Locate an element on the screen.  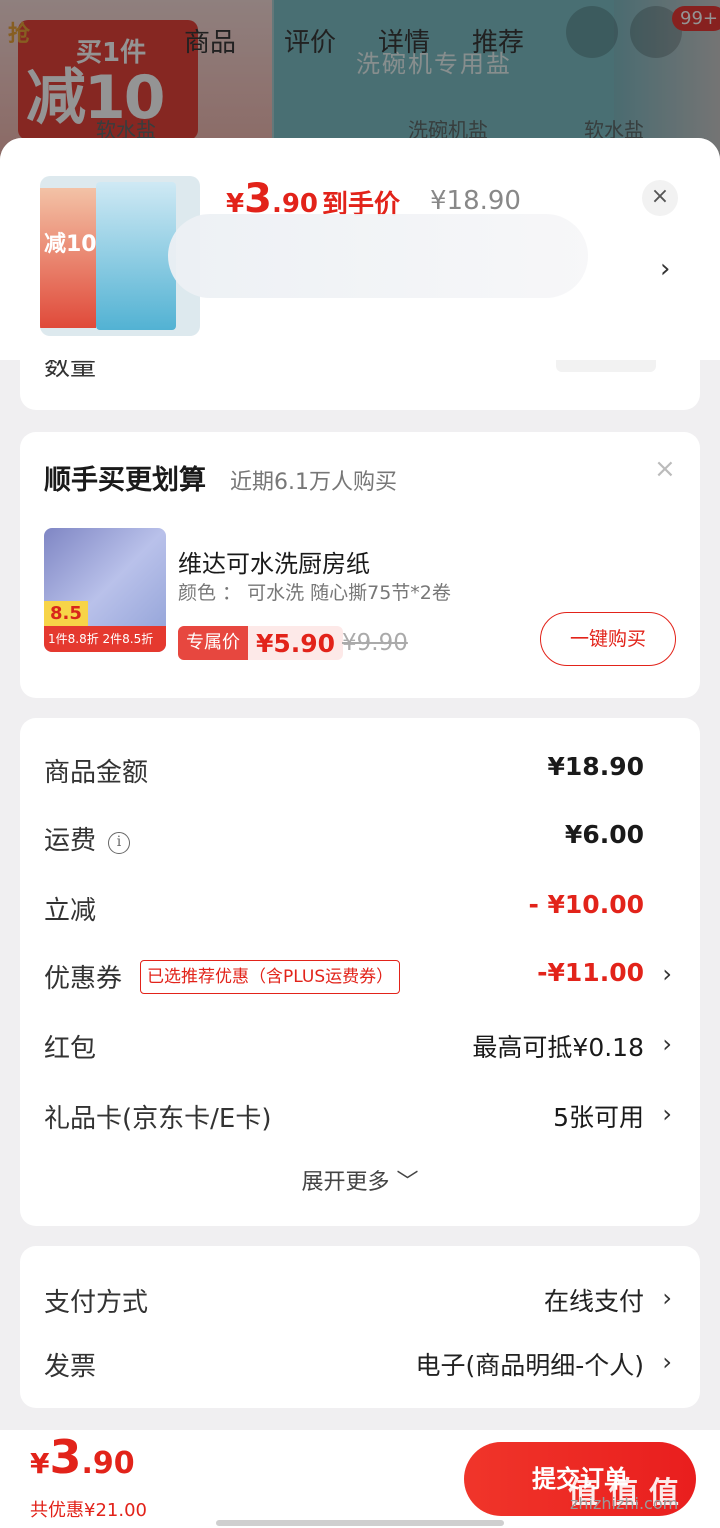
quantity-row: 数量 is located at coordinates (360, 385).